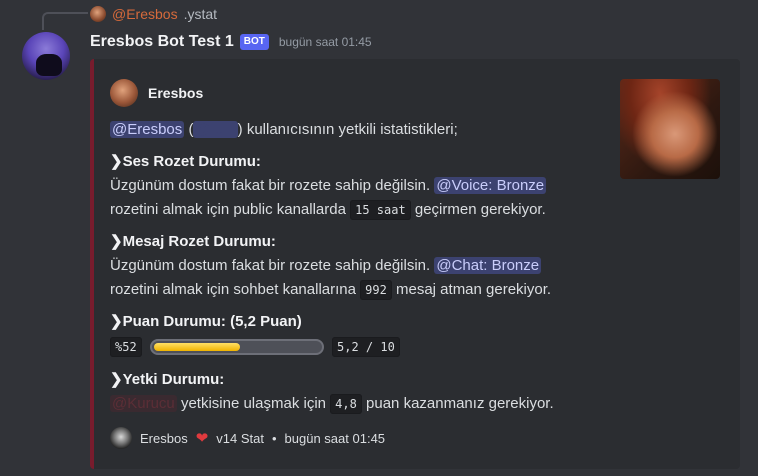 The image size is (758, 476). What do you see at coordinates (98, 14) in the screenshot?
I see `reply-avatar` at bounding box center [98, 14].